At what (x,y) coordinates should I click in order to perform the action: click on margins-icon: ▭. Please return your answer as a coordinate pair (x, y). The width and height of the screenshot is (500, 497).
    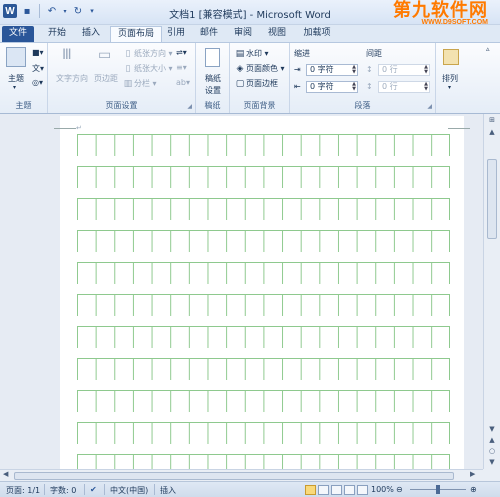
    Looking at the image, I should click on (104, 55).